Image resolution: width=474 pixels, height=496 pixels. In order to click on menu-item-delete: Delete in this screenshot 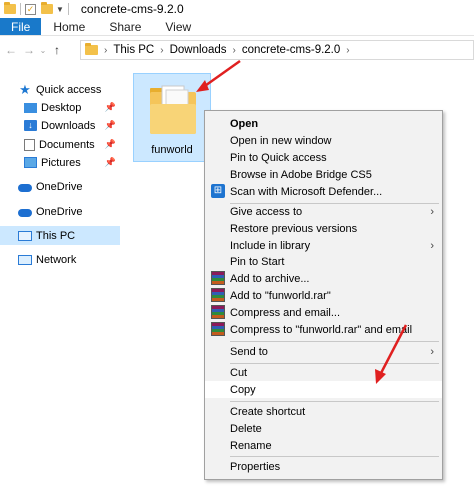, I will do `click(323, 428)`.